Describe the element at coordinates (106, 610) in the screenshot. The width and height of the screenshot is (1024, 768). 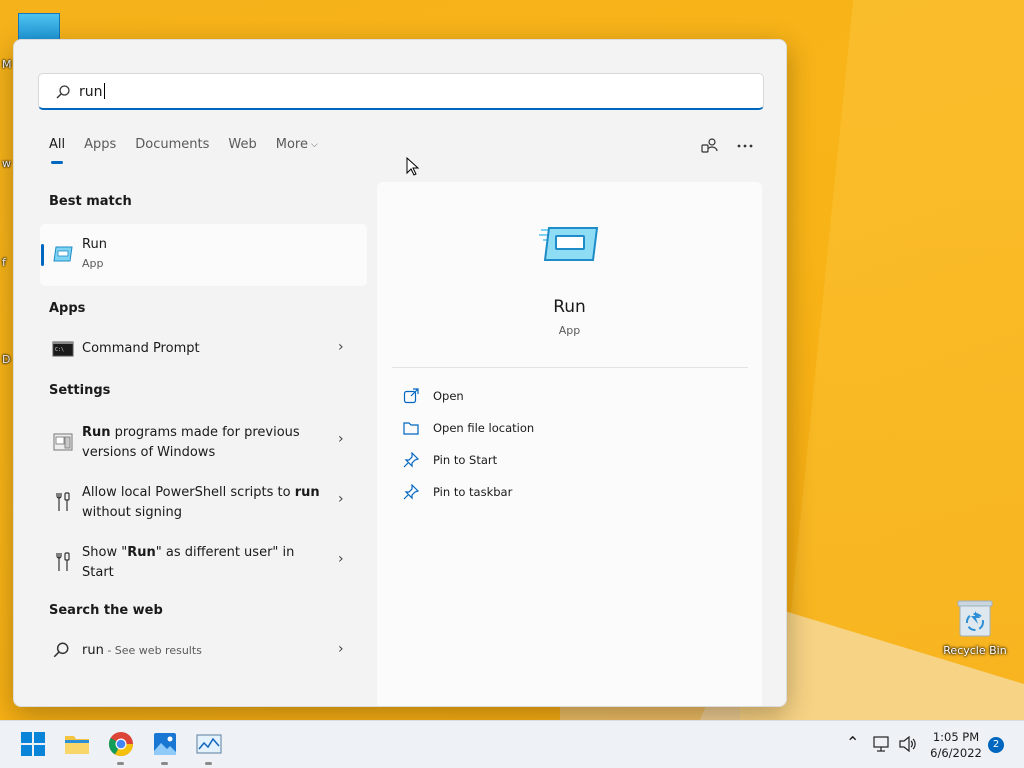
I see `section-search-web: Search the web` at that location.